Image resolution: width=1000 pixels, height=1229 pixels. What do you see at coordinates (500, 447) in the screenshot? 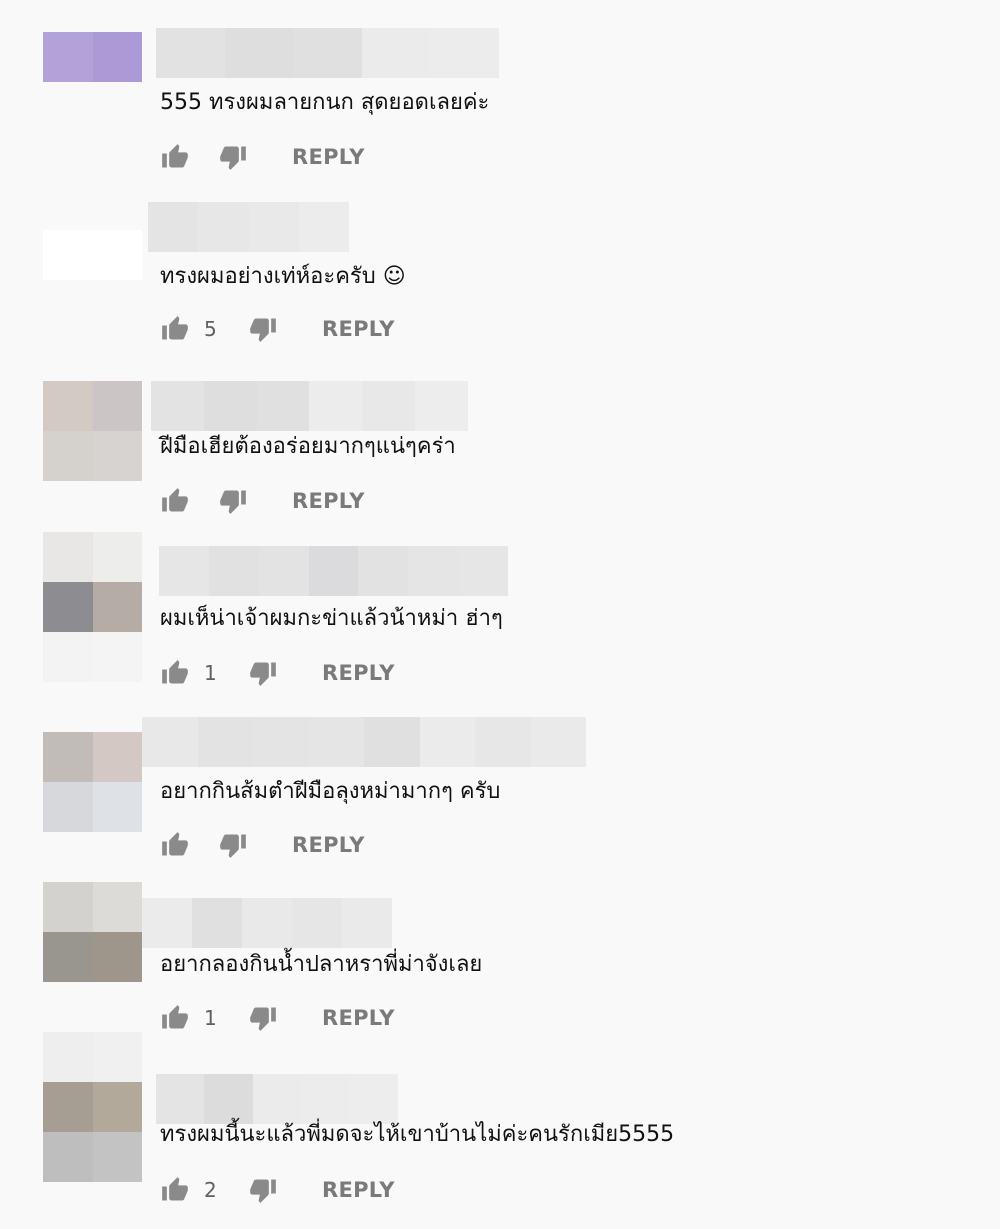
I see `comment-item: ฝีมือเฮียต้องอร่อยมากๆแน่ๆคร่า REPLY` at bounding box center [500, 447].